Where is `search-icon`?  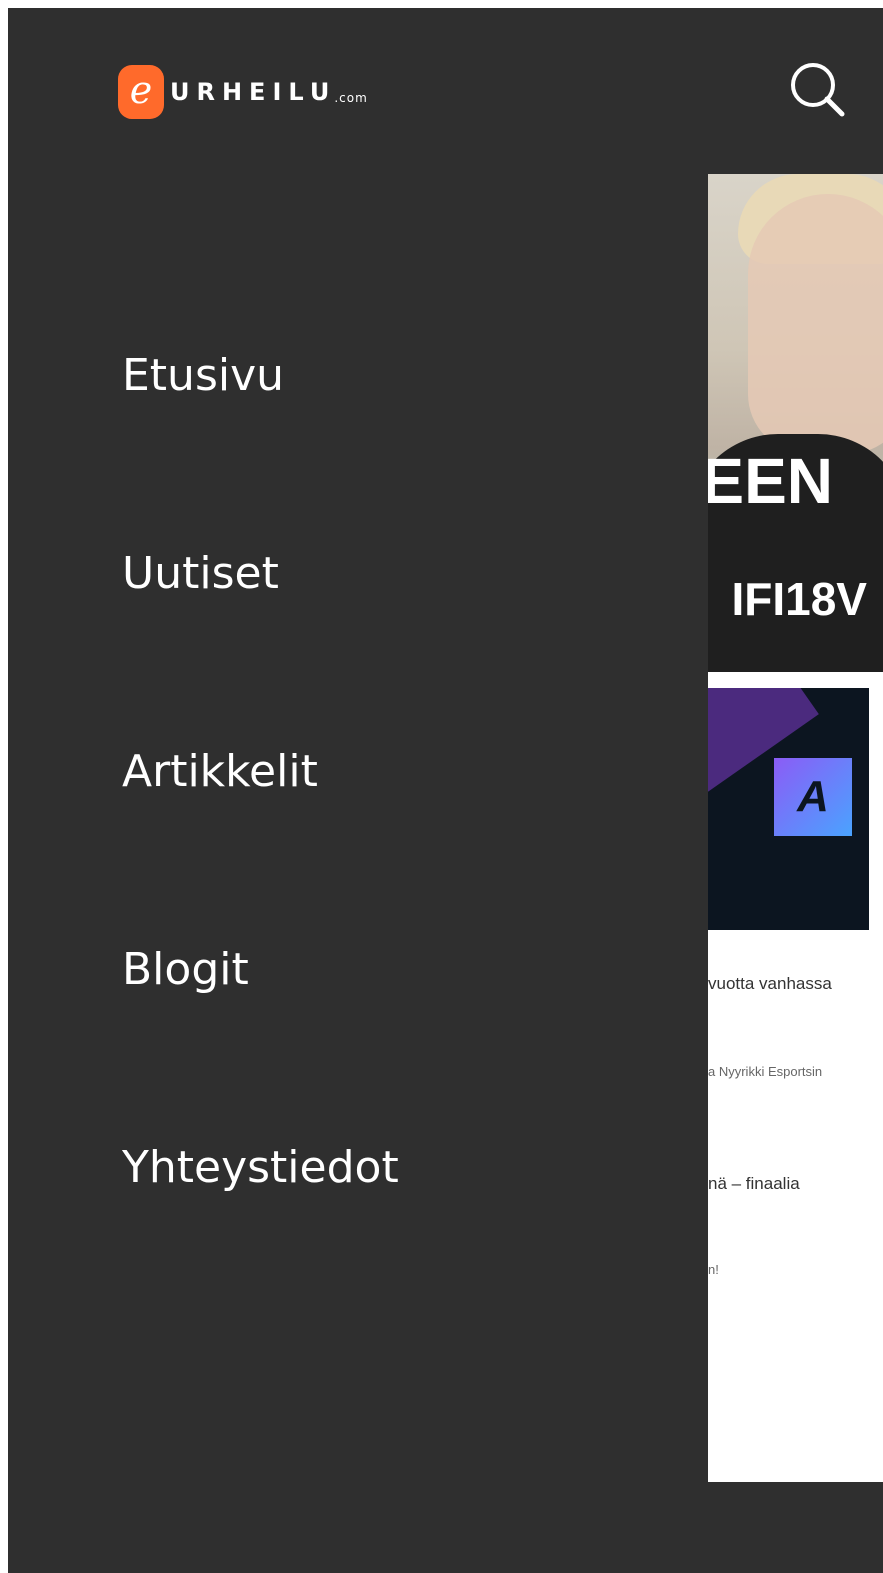
search-icon is located at coordinates (818, 90).